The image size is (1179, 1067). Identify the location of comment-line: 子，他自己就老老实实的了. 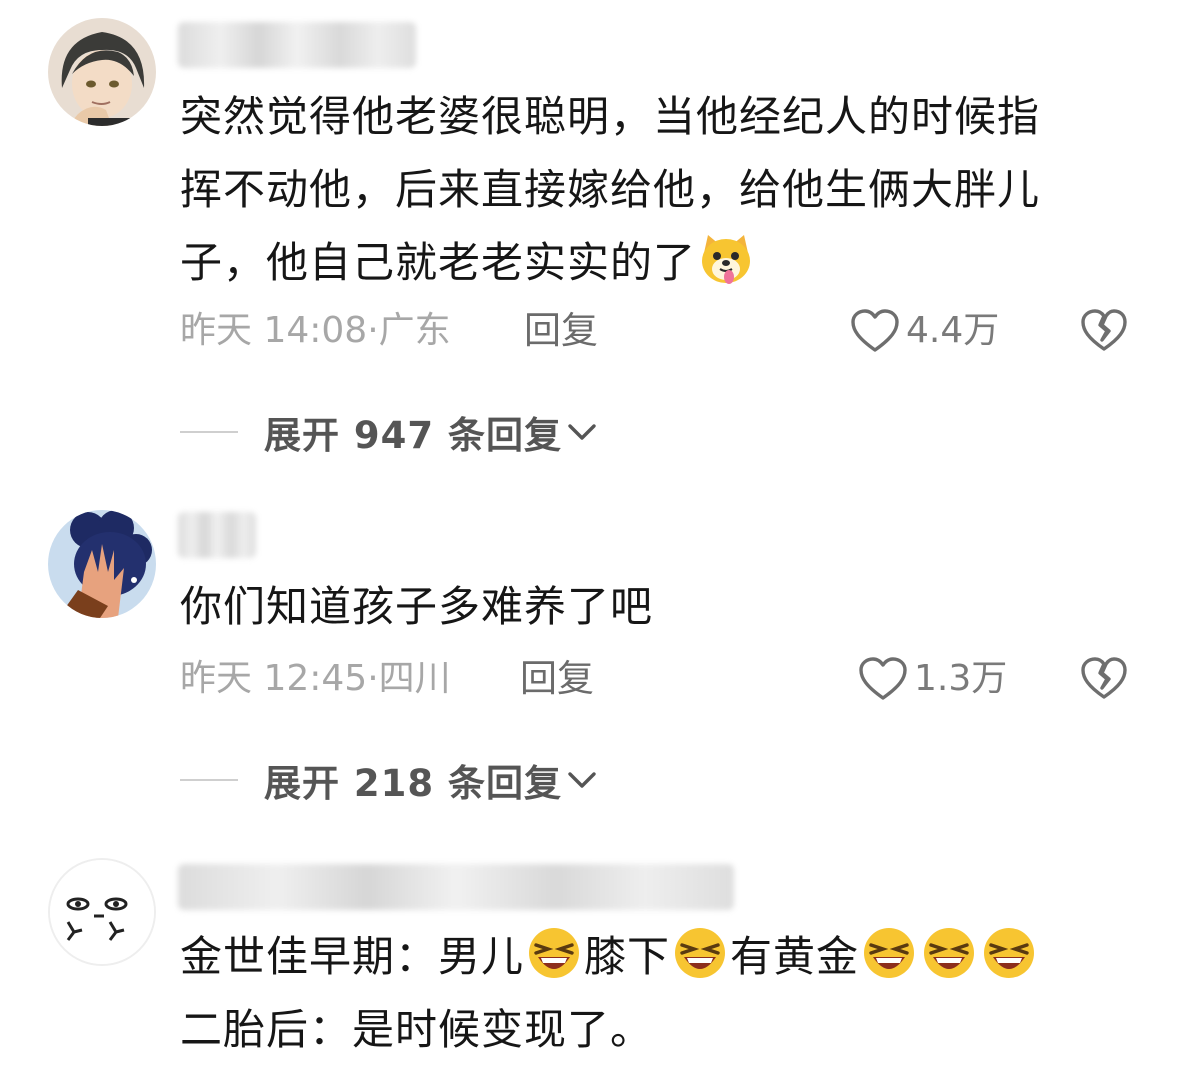
(644, 262).